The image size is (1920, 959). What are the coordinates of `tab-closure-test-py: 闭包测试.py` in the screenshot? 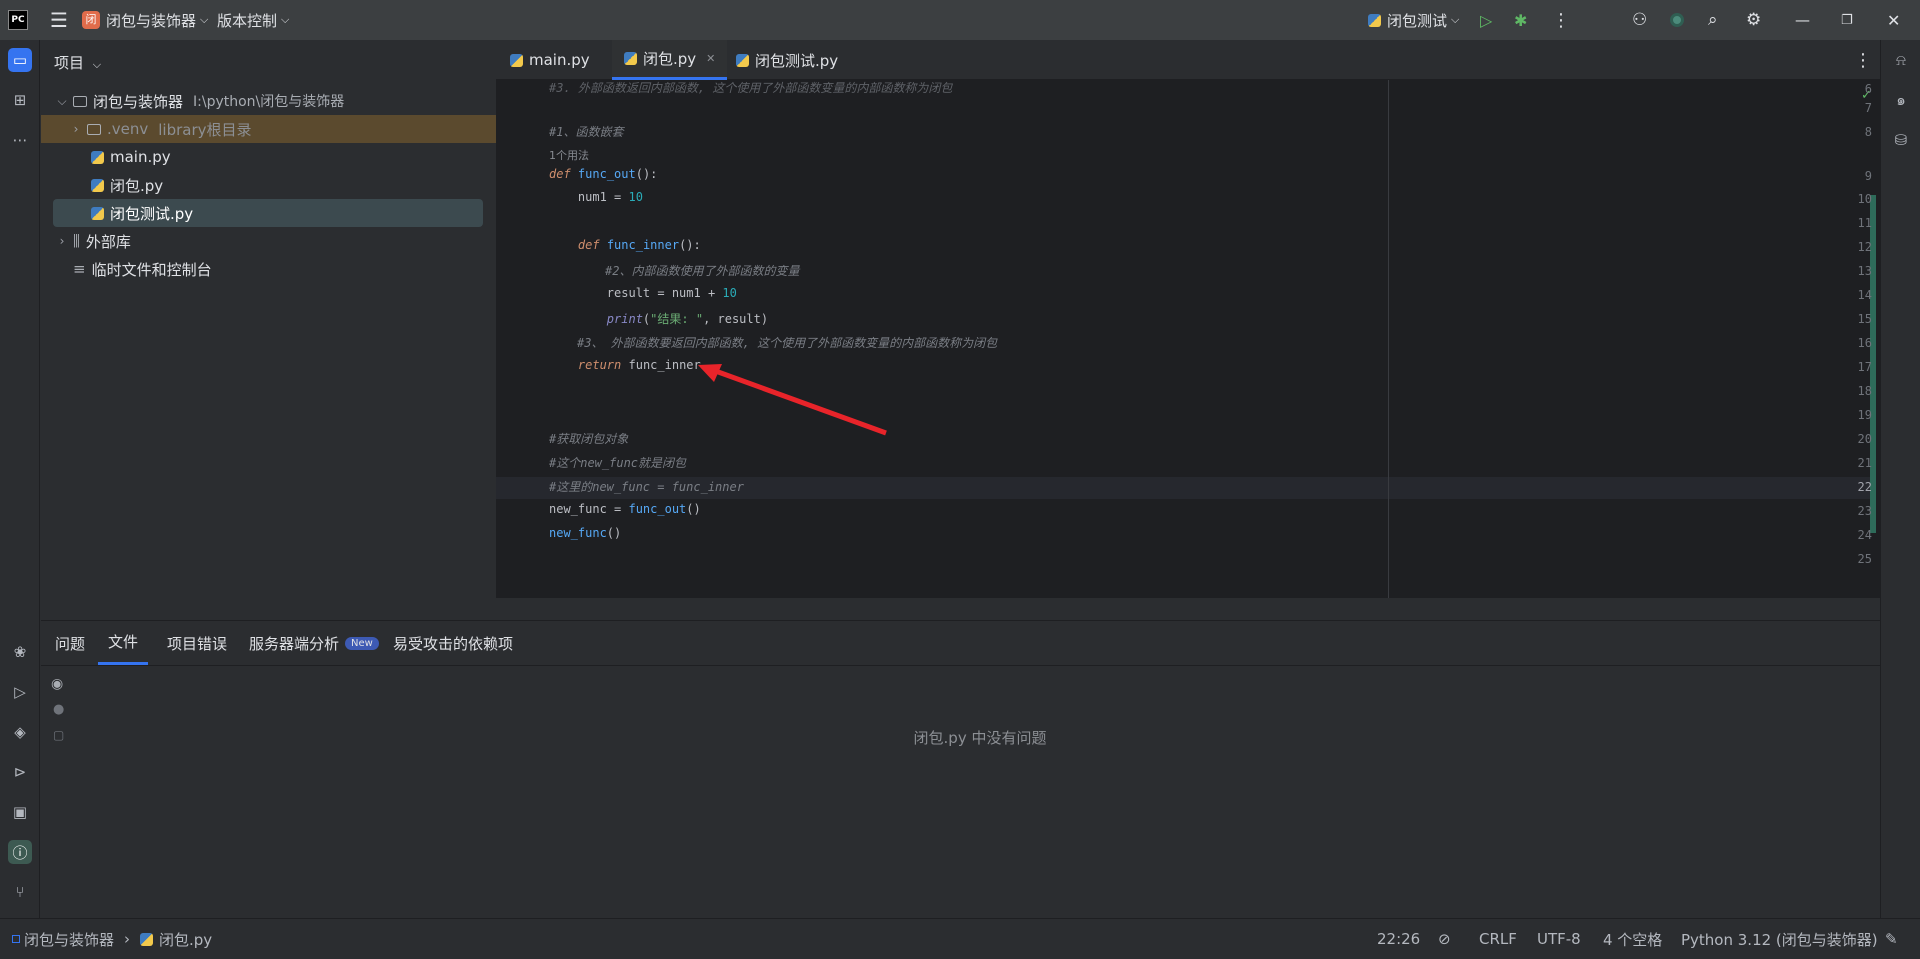 It's located at (787, 60).